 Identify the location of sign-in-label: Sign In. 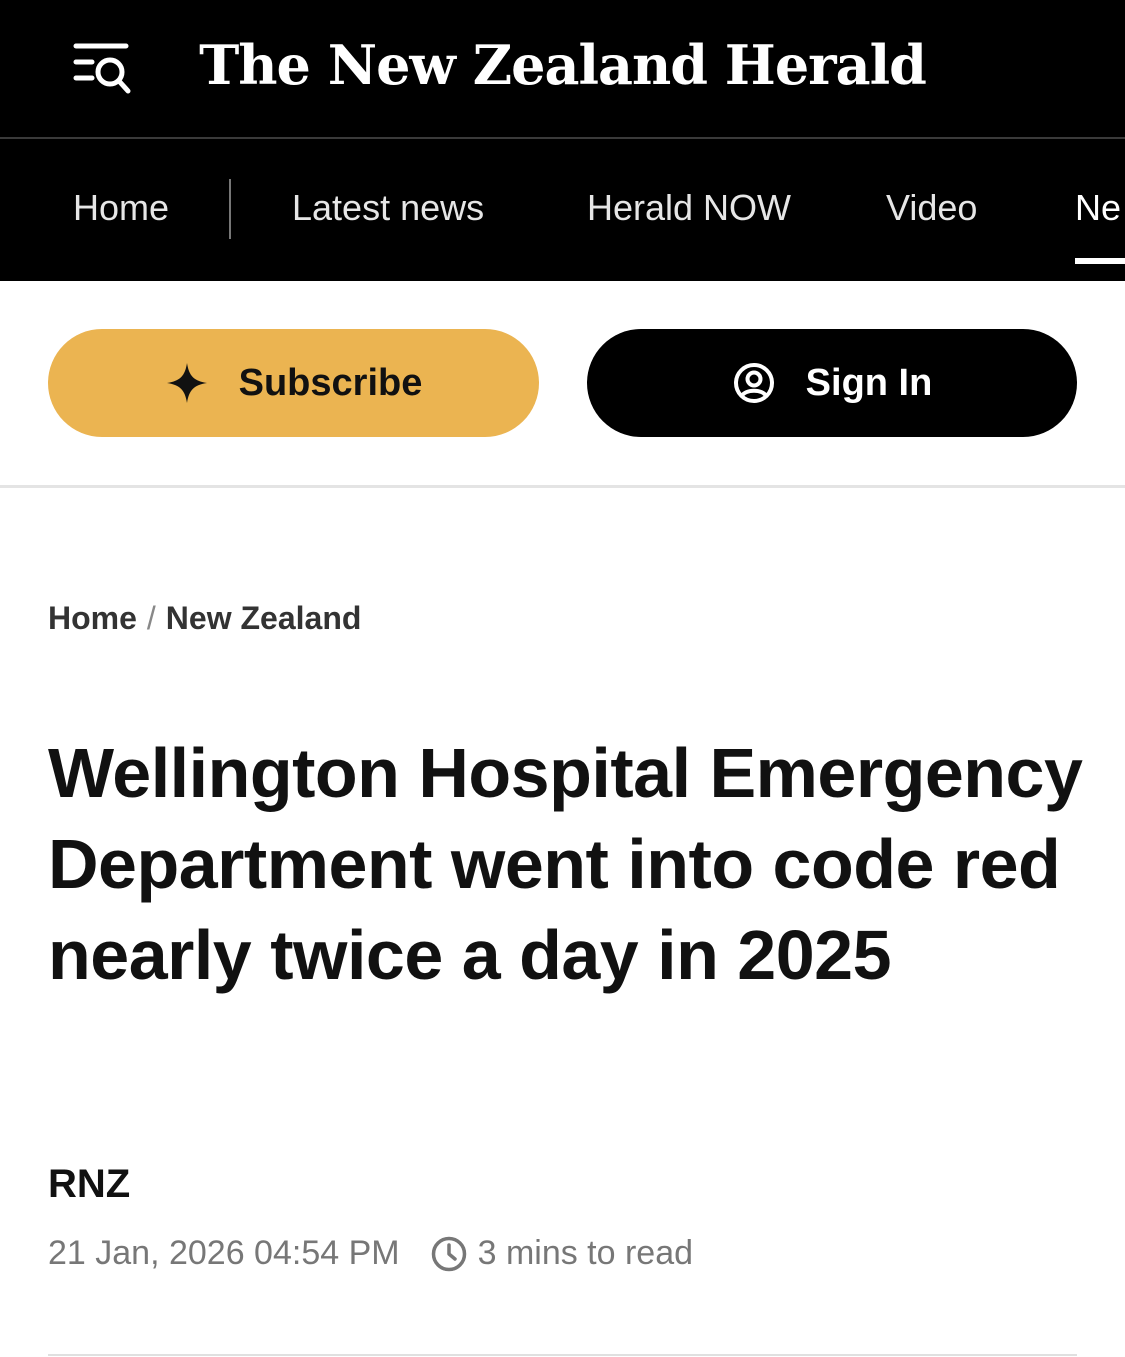
(869, 382).